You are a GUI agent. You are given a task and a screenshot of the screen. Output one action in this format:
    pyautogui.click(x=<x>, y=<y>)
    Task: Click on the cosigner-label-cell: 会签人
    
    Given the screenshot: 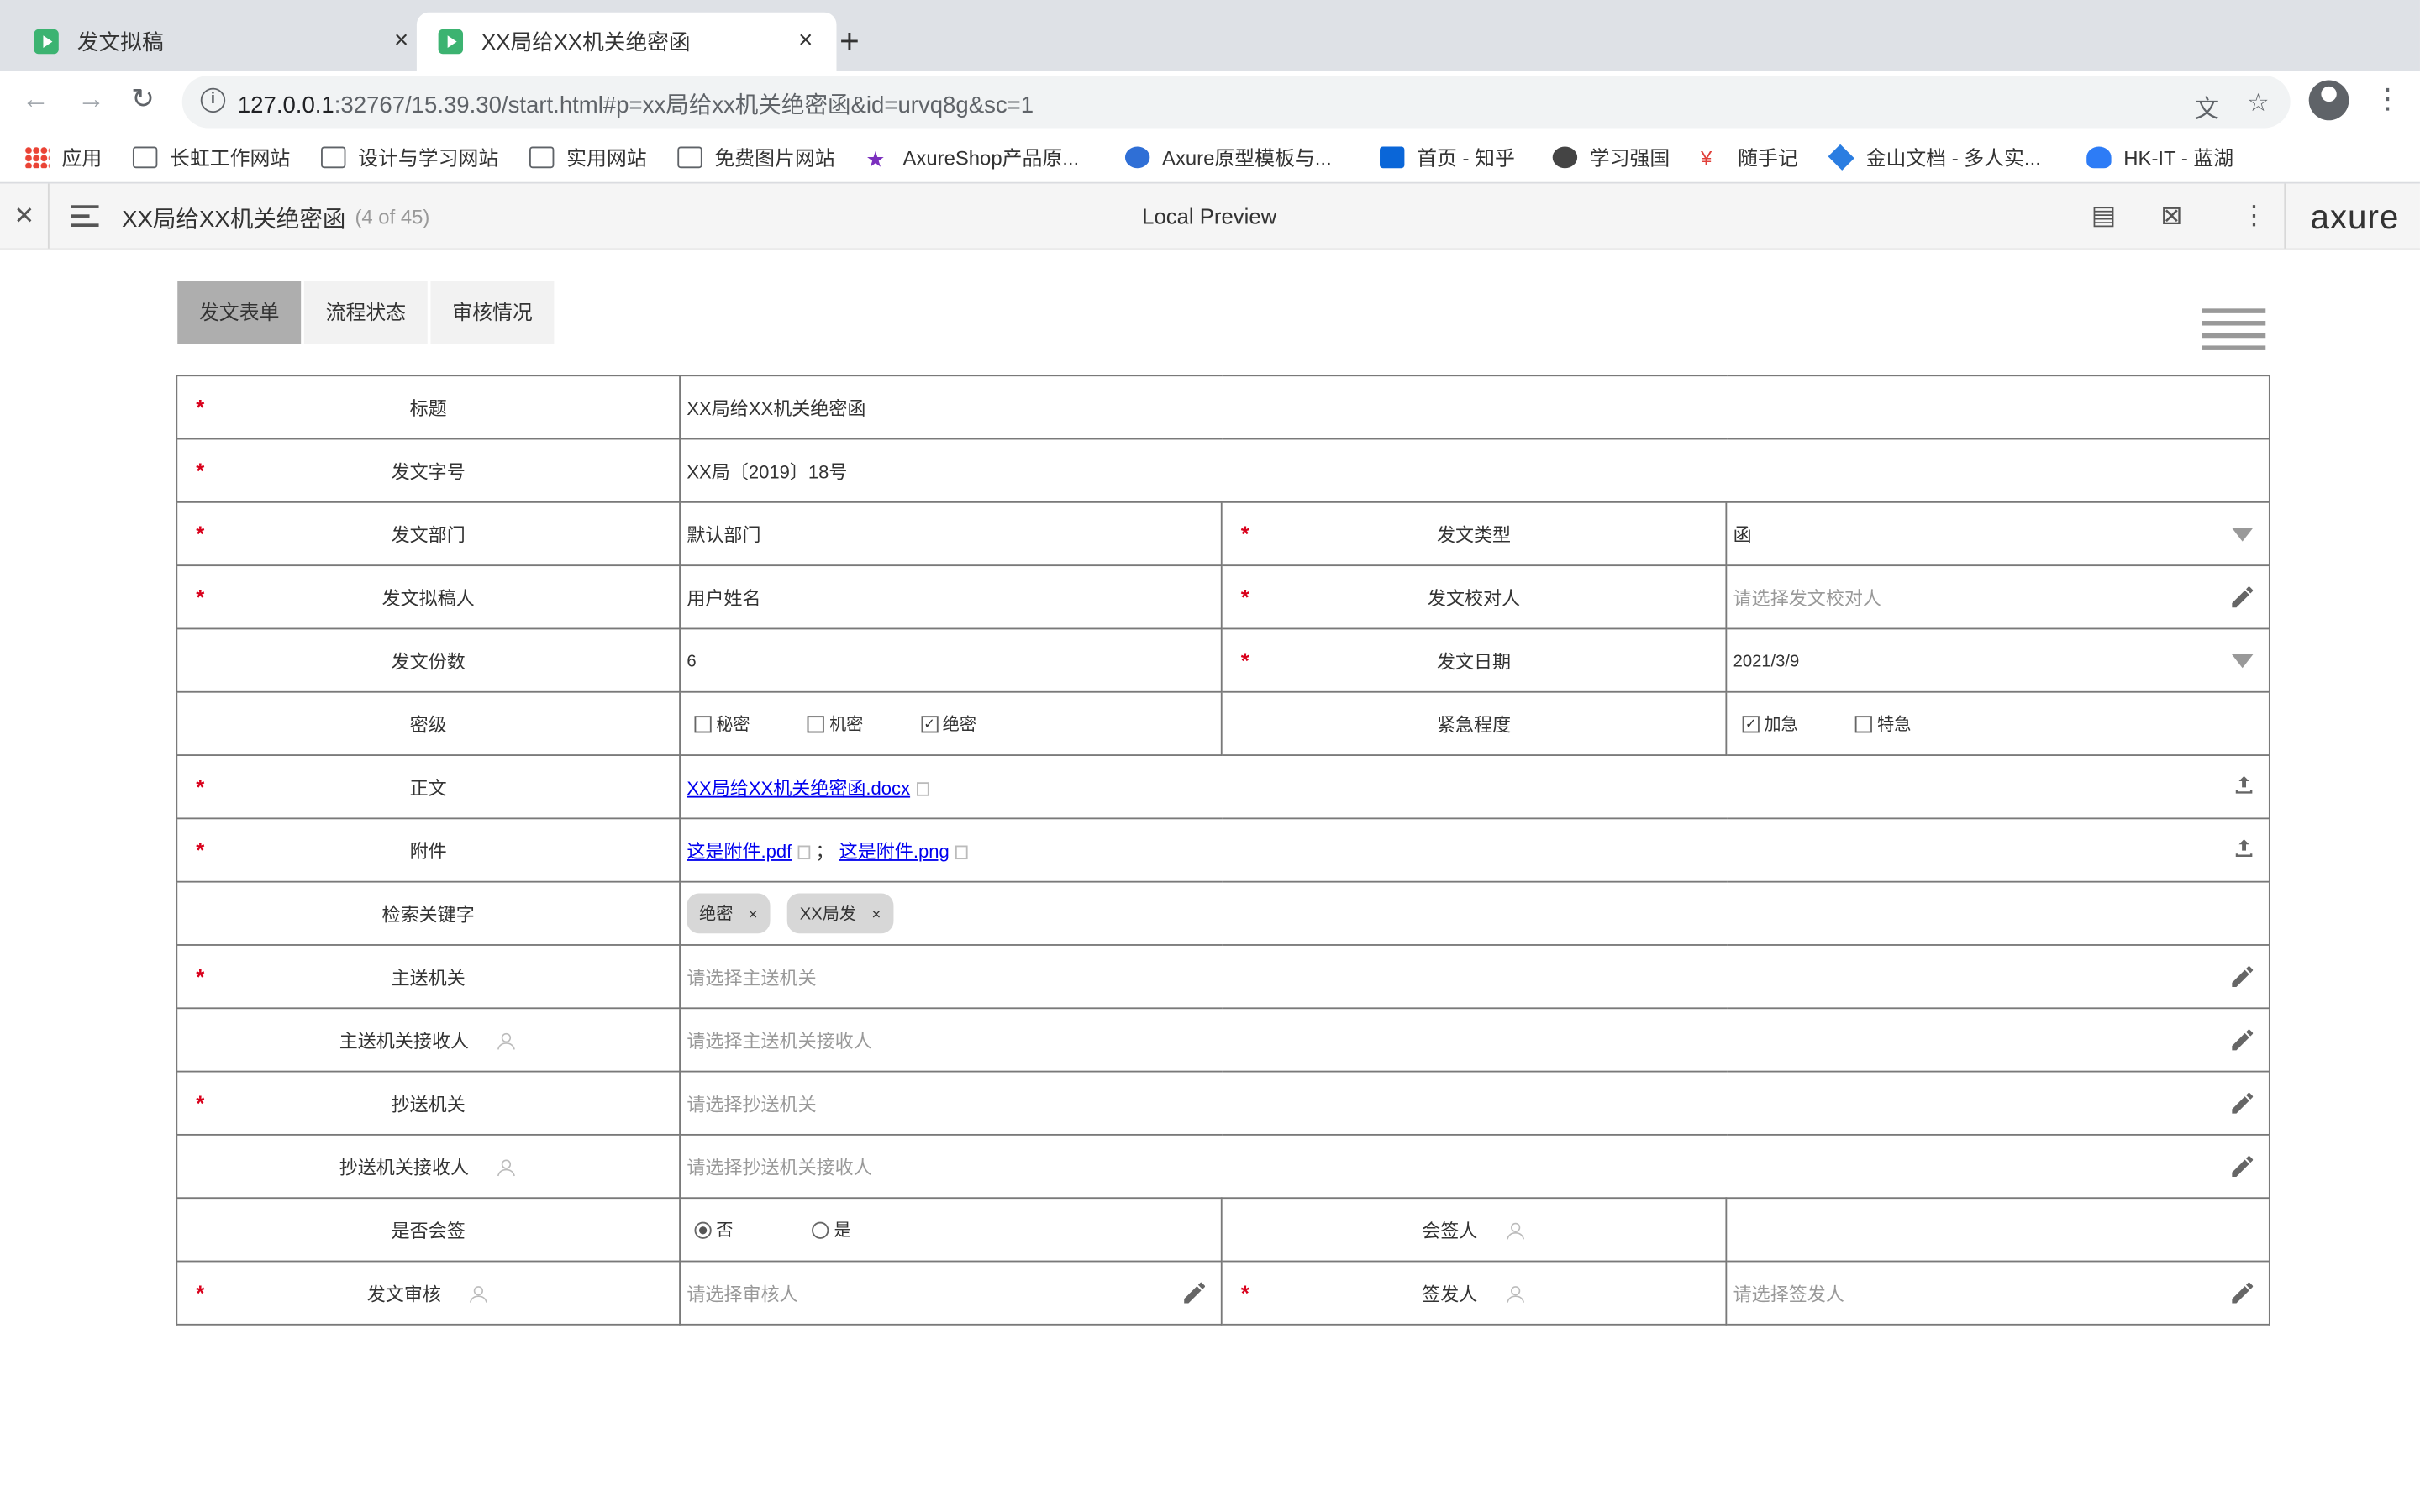 What is the action you would take?
    pyautogui.click(x=1474, y=1230)
    